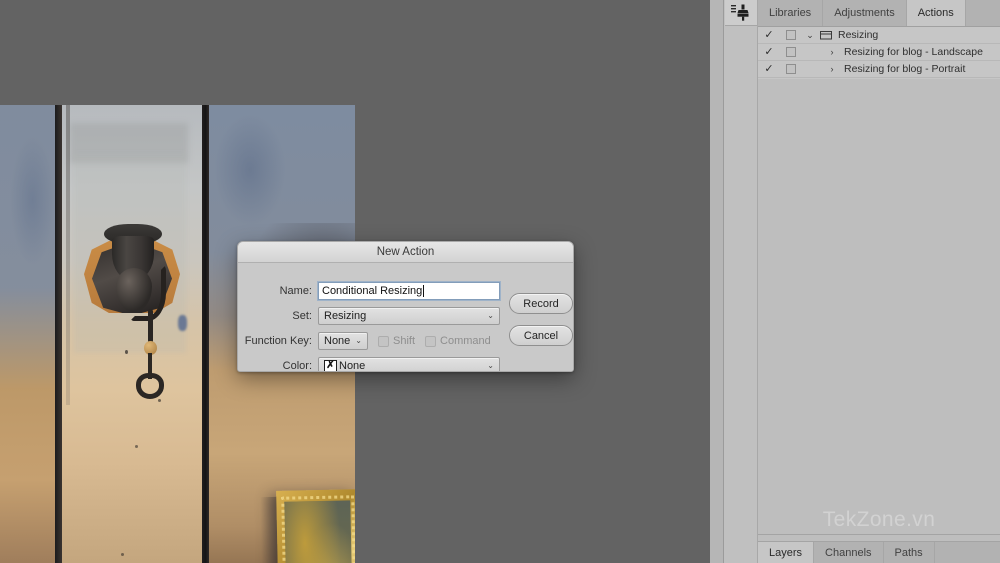  I want to click on table-row: ✓ › Resizing for blog - Portrait, so click(879, 69).